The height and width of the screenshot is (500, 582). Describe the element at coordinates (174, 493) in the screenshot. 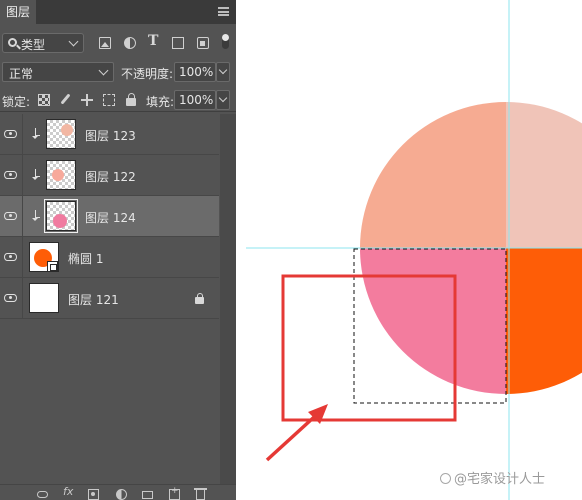

I see `new-layer-icon` at that location.